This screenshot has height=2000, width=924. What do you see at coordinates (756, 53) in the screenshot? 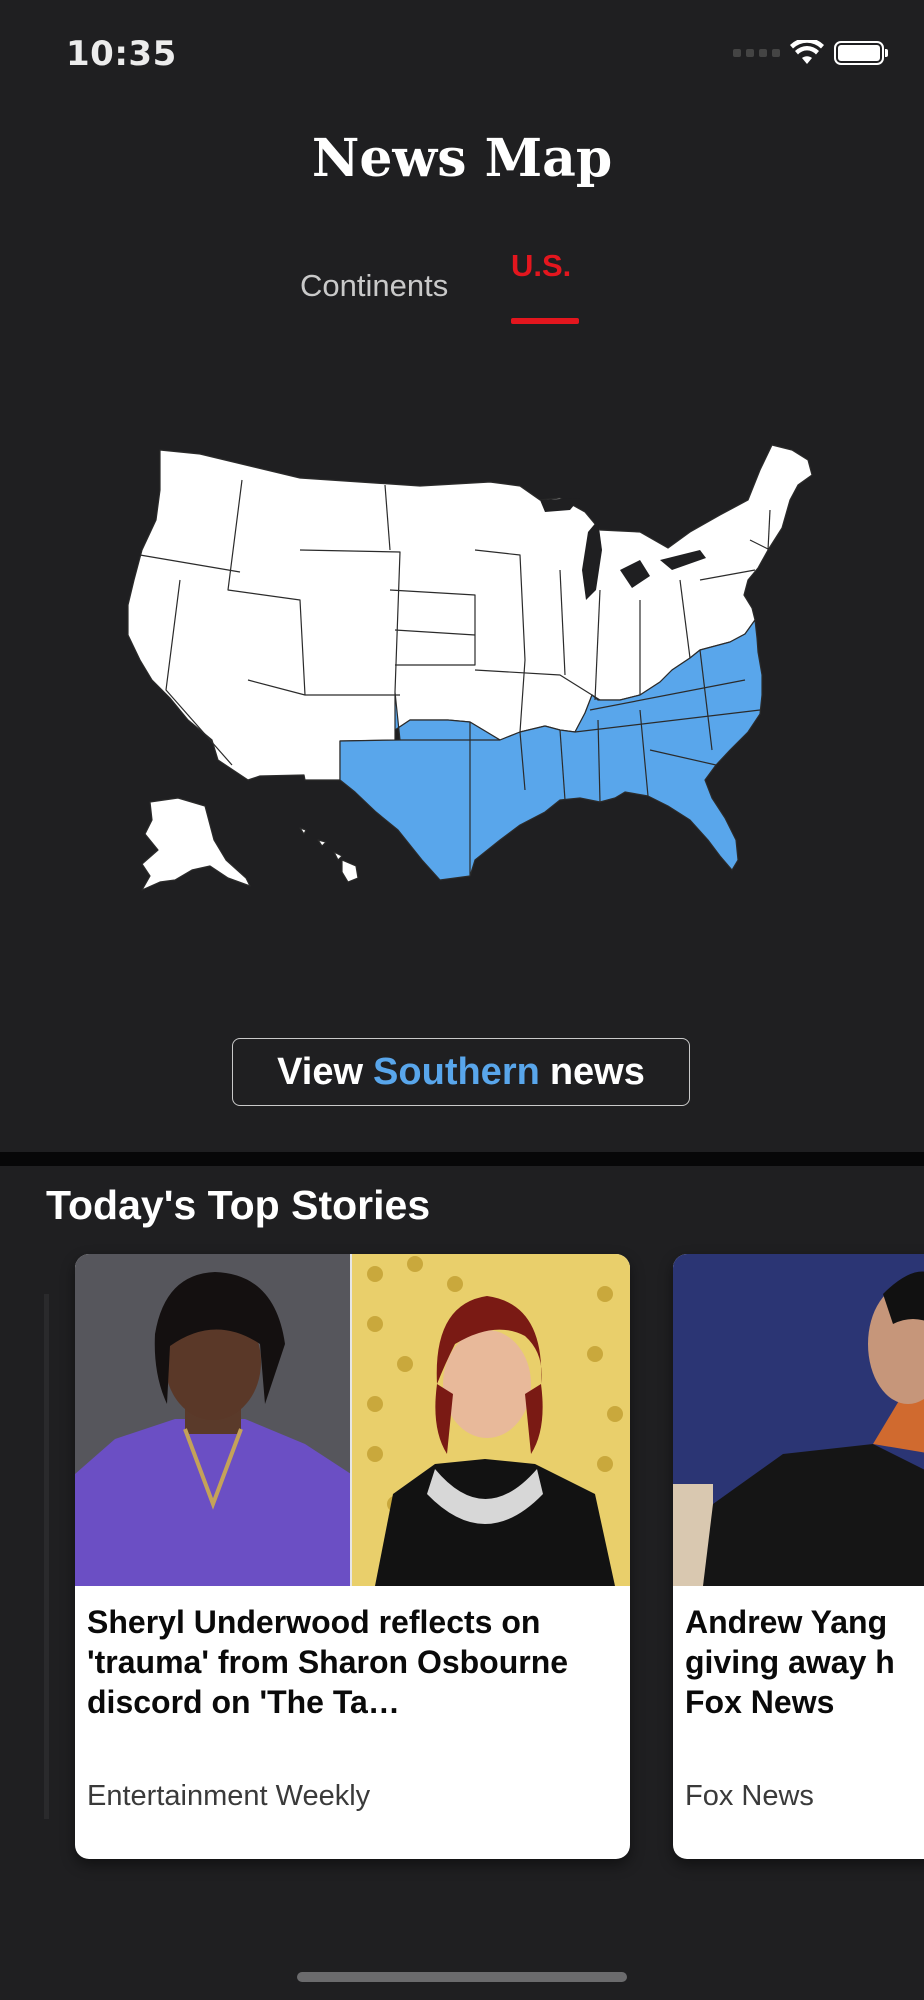
I see `cellular-signal-icon` at bounding box center [756, 53].